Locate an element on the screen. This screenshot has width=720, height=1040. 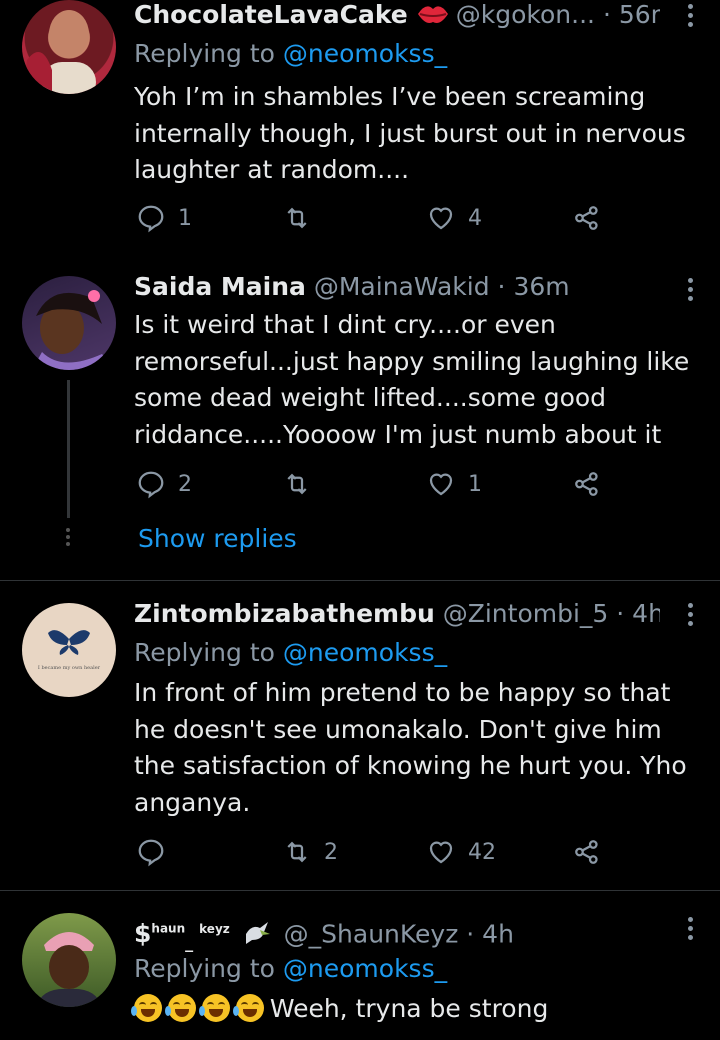
tweet-text: Weeh, tryna be strong is located at coordinates (415, 1009).